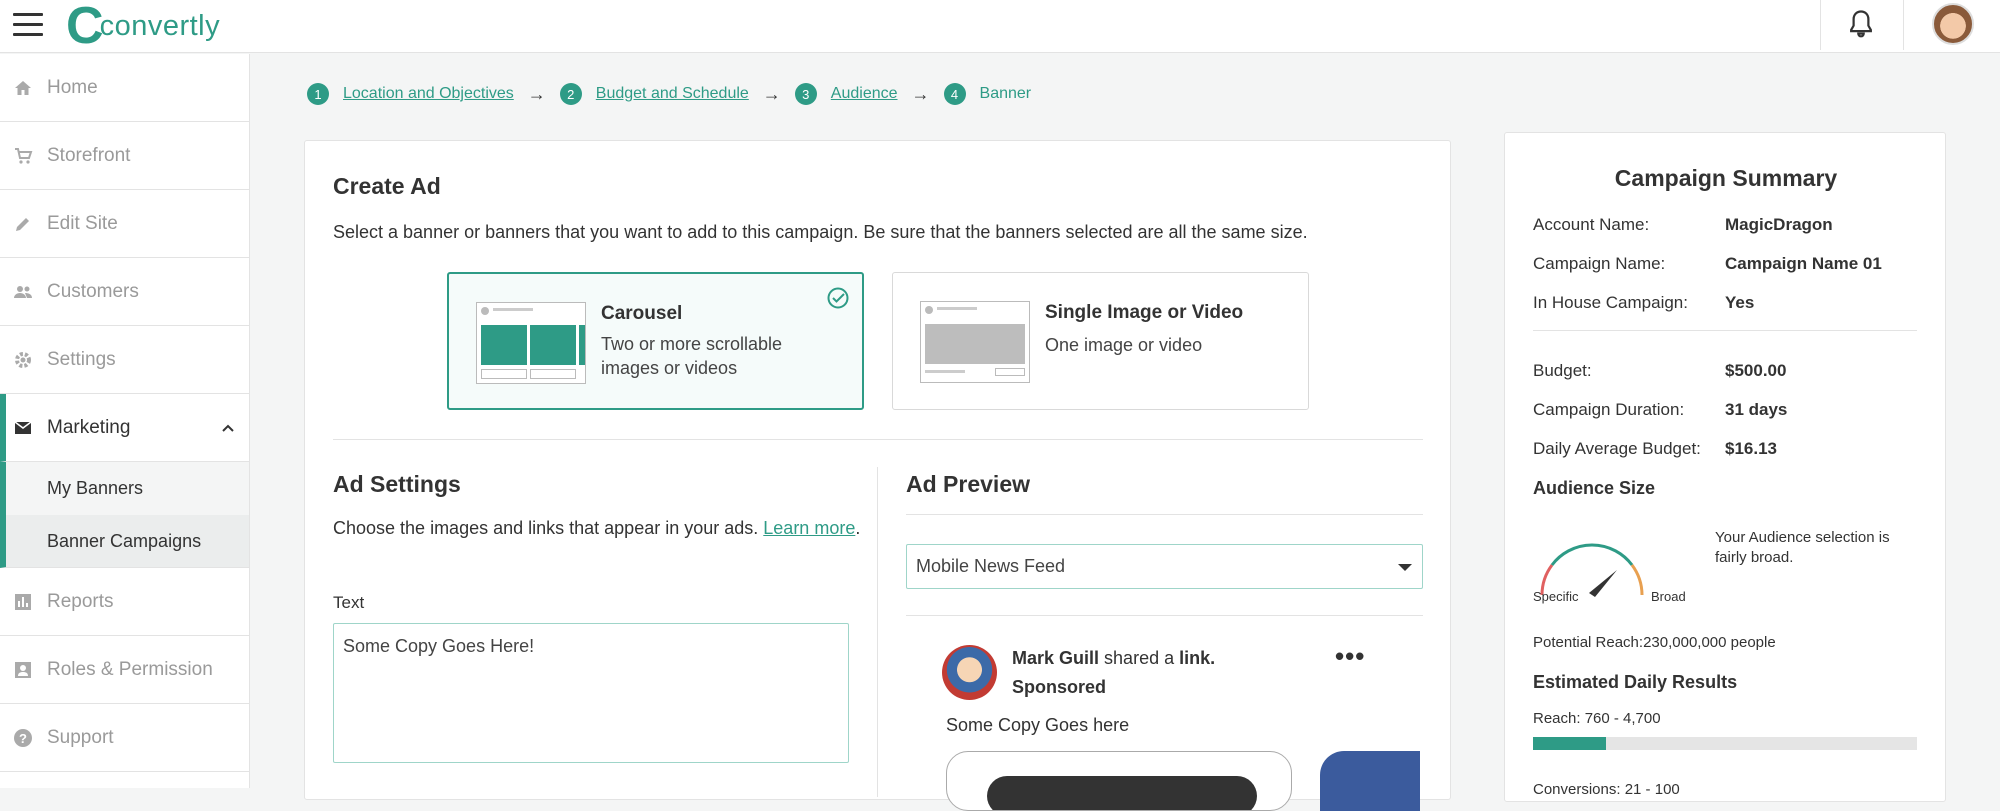 This screenshot has width=2000, height=811. What do you see at coordinates (72, 87) in the screenshot?
I see `sidebar-item-label: Home` at bounding box center [72, 87].